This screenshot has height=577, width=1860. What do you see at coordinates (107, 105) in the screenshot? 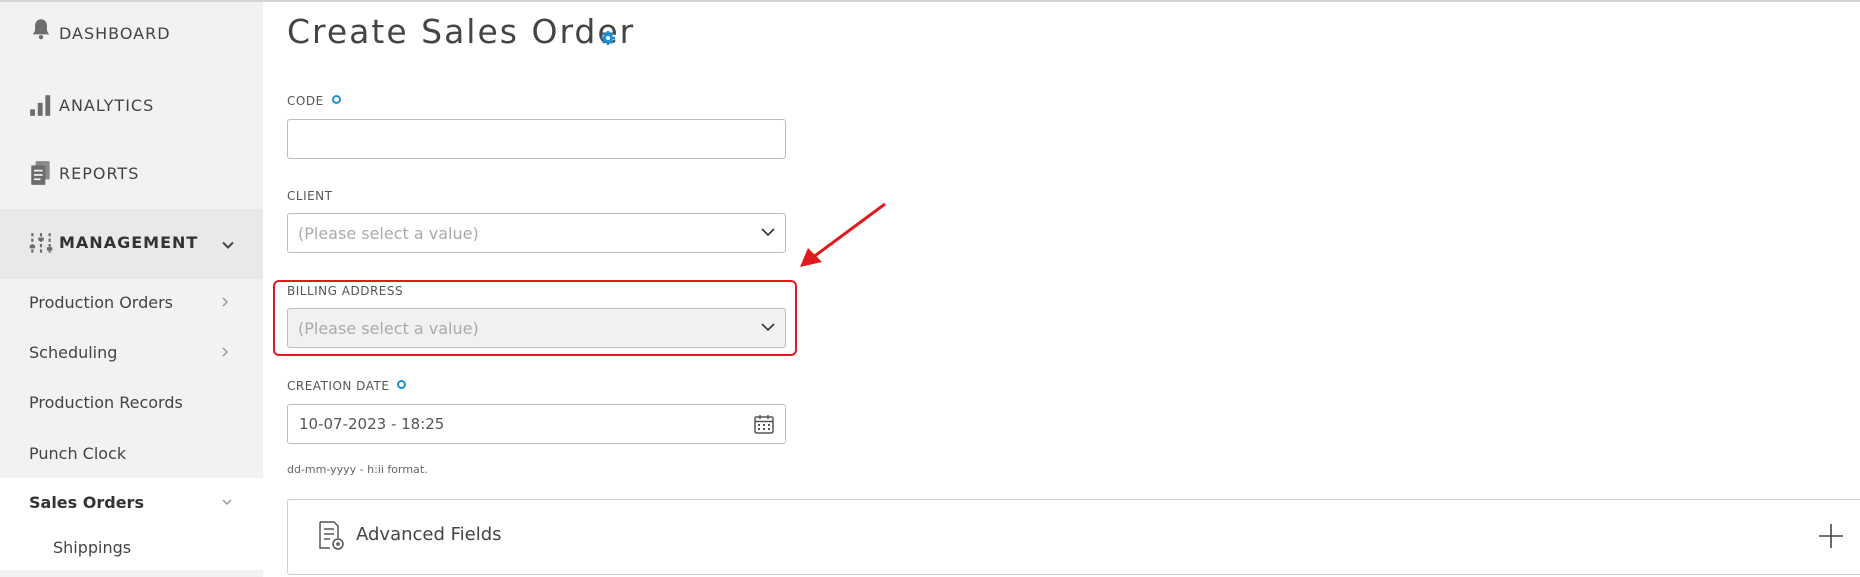
I see `sidebar-item-label: ANALYTICS` at bounding box center [107, 105].